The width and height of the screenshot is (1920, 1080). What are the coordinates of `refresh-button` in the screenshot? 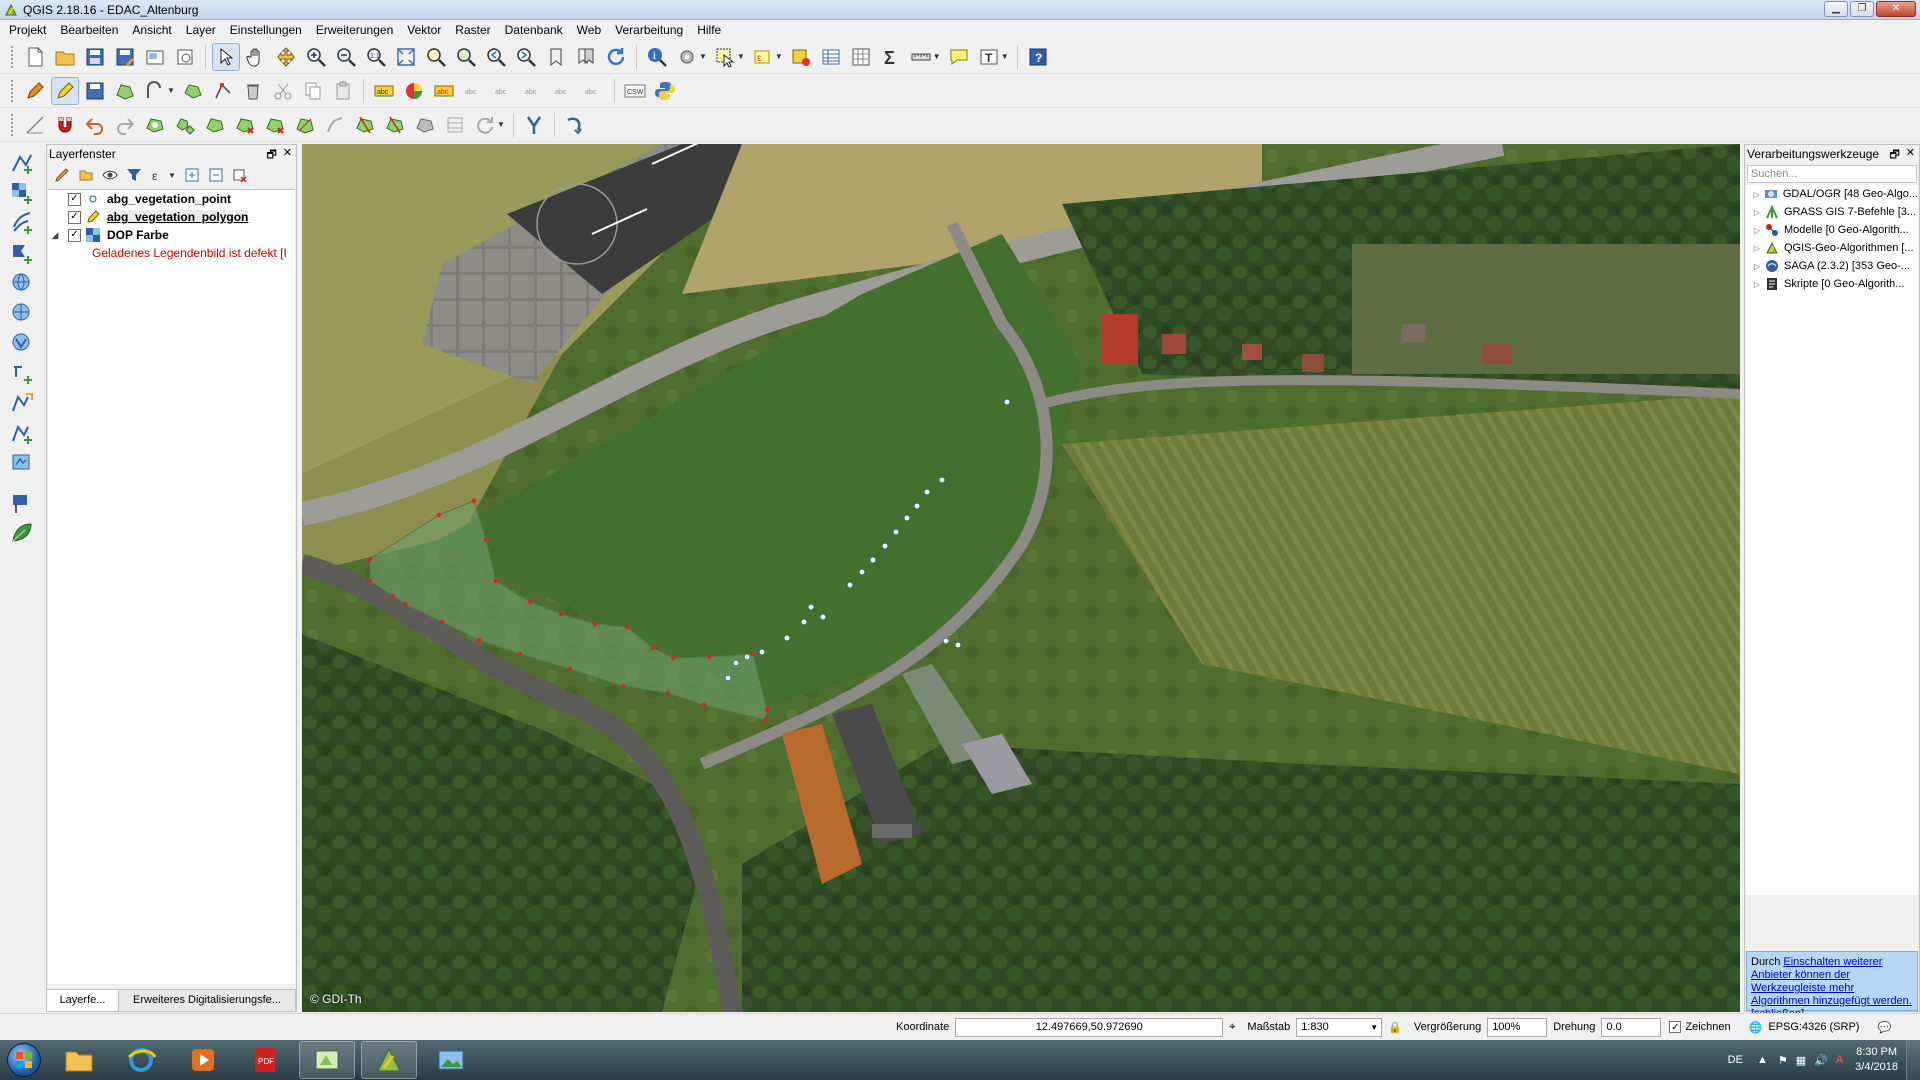 It's located at (616, 57).